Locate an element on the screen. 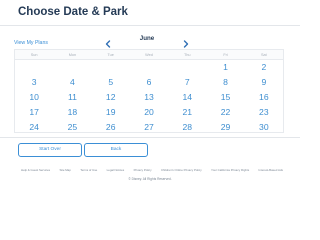 The height and width of the screenshot is (240, 320). calendar-day: 4 is located at coordinates (72, 82).